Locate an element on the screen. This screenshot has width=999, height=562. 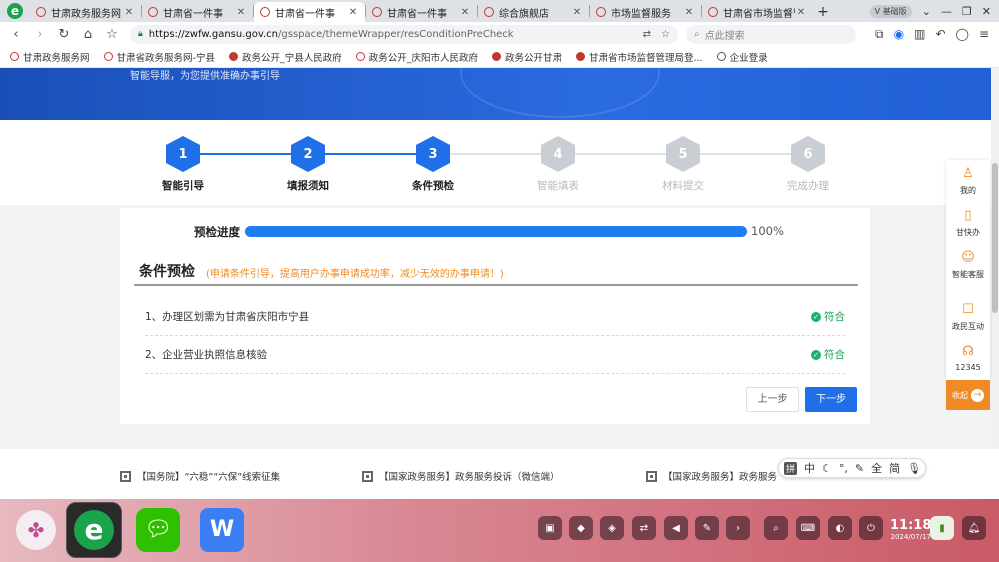
home-icon: ⌂ is located at coordinates (88, 34).